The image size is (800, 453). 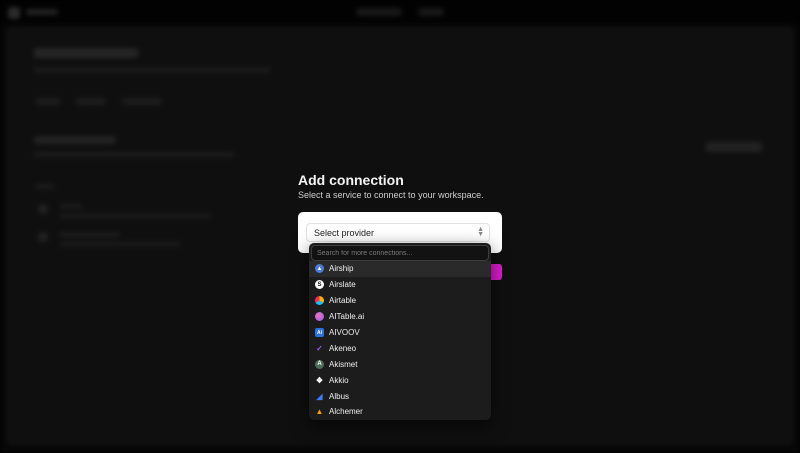 What do you see at coordinates (398, 232) in the screenshot?
I see `provider-select: Select provider ▲ ▼` at bounding box center [398, 232].